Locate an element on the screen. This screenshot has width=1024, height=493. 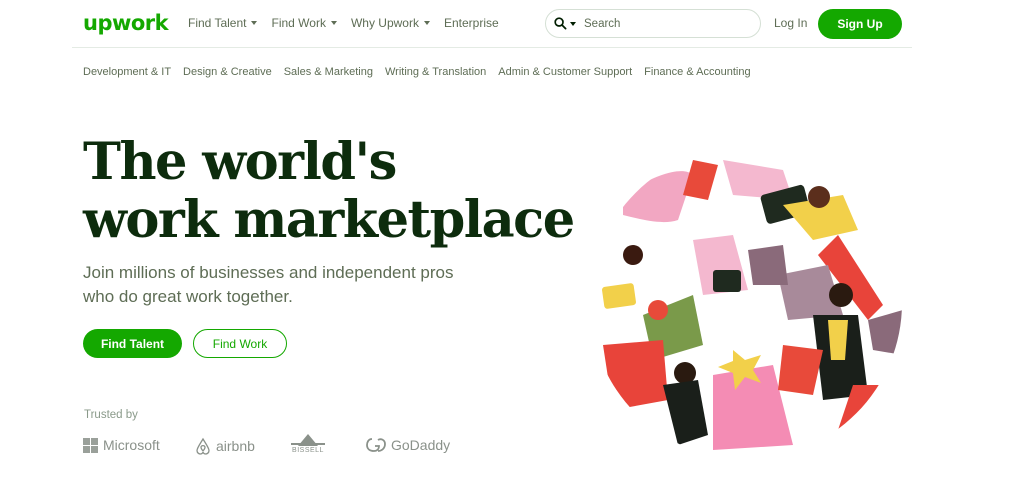
bissell-wordmark: BISSELL is located at coordinates (308, 450).